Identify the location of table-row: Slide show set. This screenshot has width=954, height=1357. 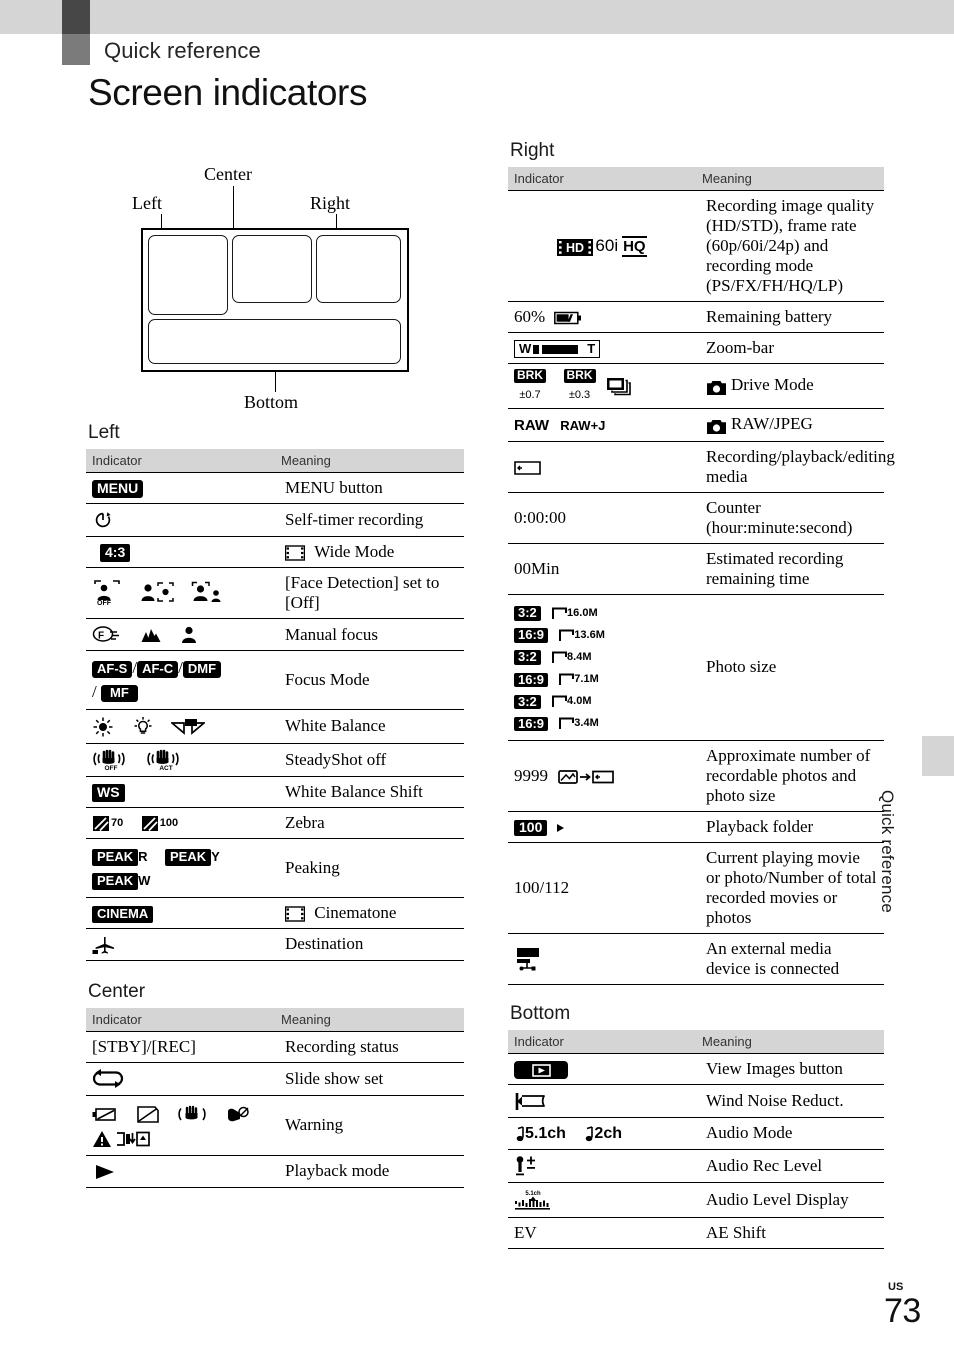
(275, 1079).